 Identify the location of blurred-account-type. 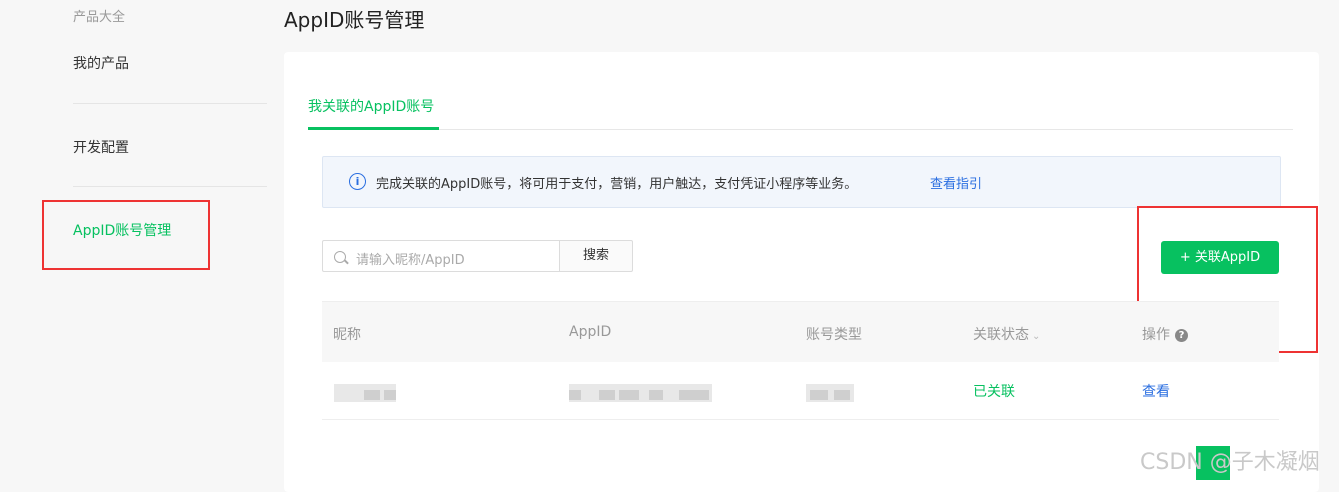
(830, 393).